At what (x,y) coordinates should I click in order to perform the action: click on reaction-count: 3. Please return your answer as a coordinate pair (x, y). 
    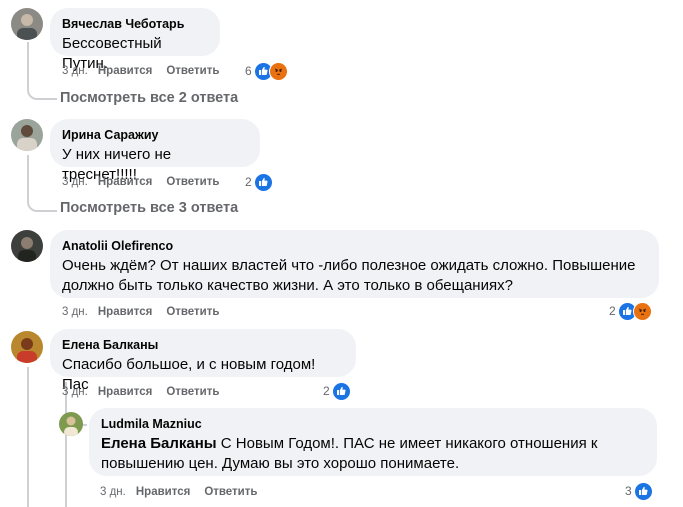
    Looking at the image, I should click on (628, 491).